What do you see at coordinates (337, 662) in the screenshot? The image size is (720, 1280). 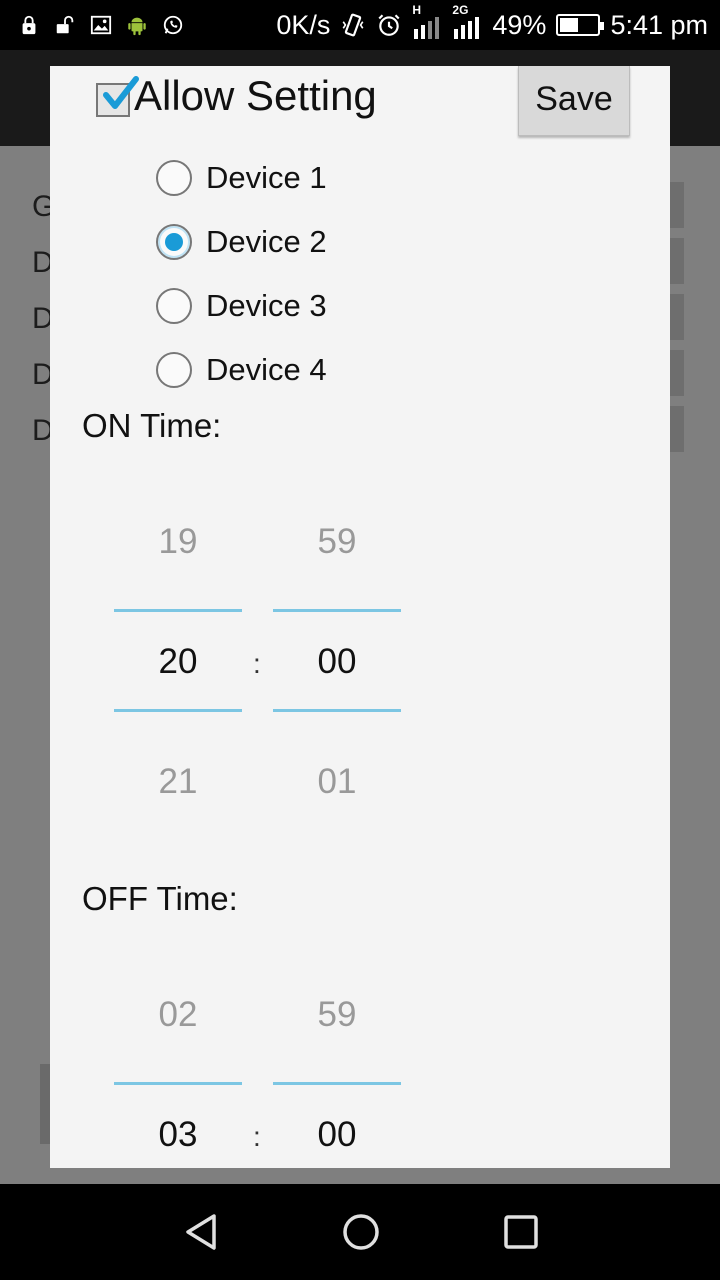 I see `on-minute-picker: 00` at bounding box center [337, 662].